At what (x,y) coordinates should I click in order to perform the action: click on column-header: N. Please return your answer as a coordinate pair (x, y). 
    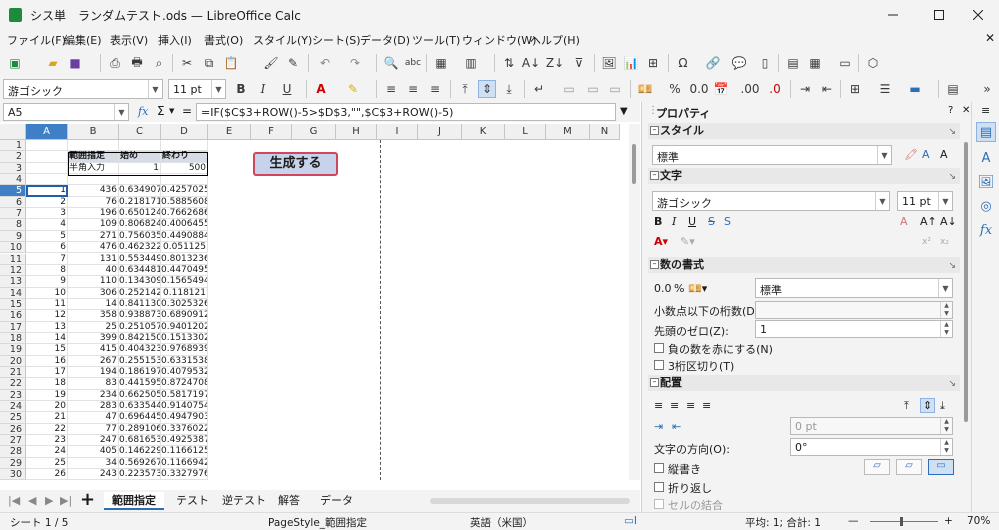
    Looking at the image, I should click on (605, 132).